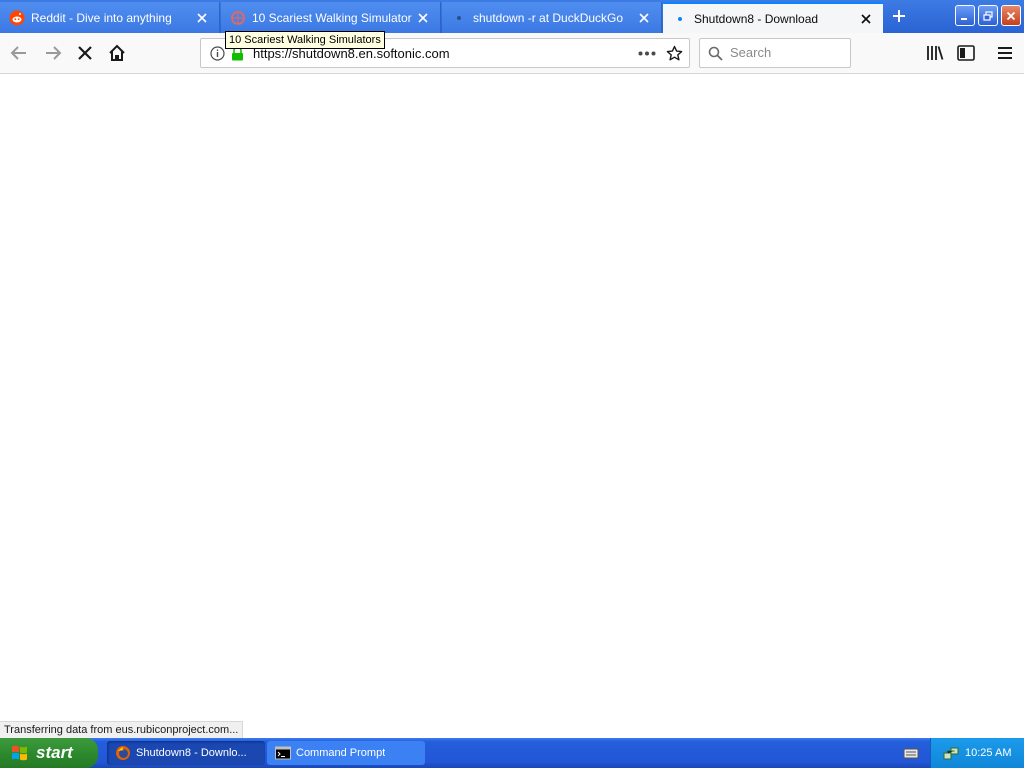 The image size is (1024, 768). I want to click on stop-button, so click(85, 53).